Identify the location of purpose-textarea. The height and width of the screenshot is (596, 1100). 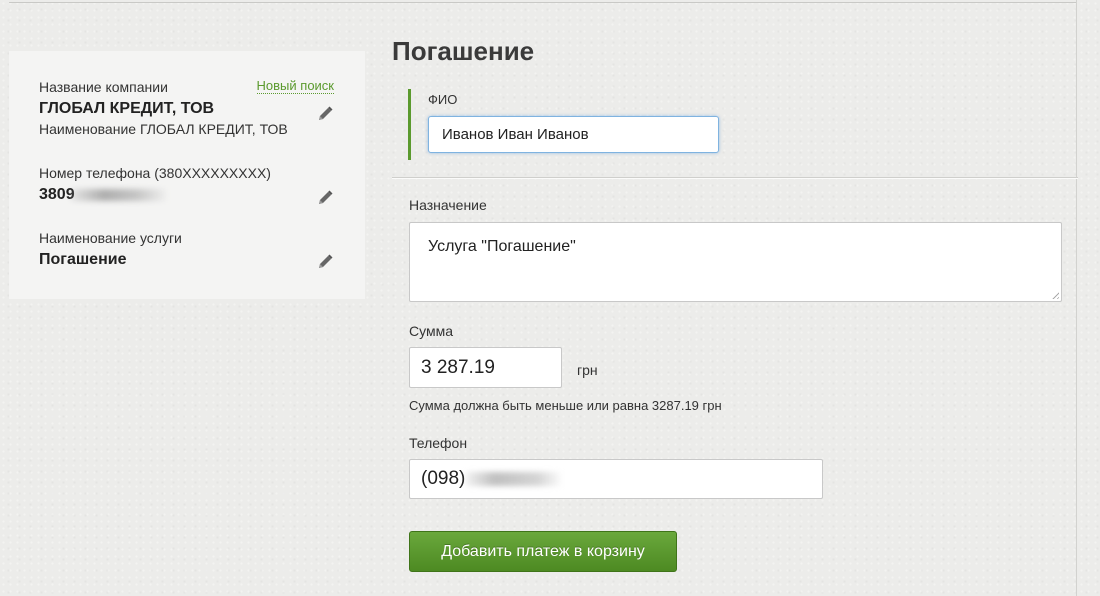
(735, 262).